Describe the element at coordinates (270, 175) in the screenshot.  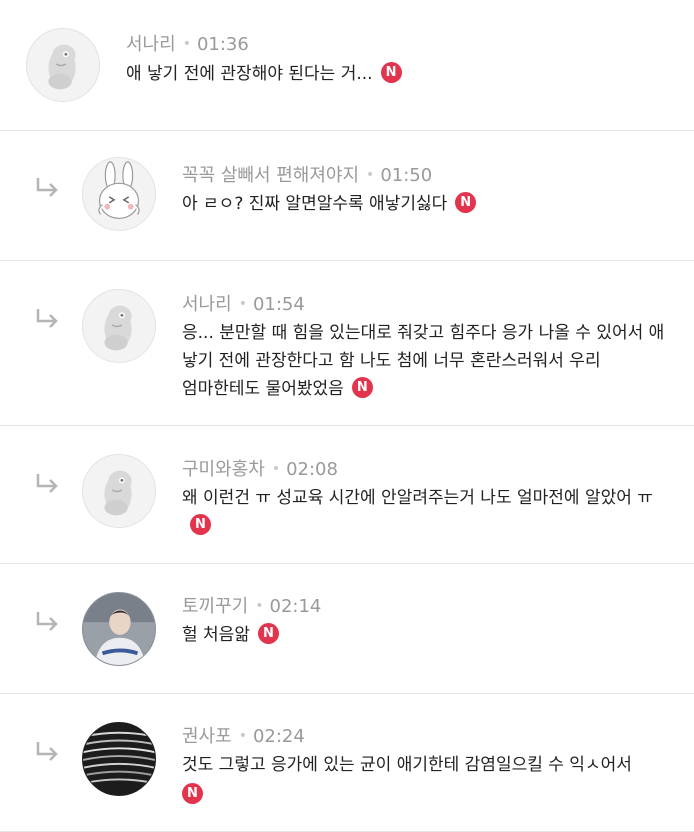
I see `author-name: 꼭꼭 살빼서 편해져야지` at that location.